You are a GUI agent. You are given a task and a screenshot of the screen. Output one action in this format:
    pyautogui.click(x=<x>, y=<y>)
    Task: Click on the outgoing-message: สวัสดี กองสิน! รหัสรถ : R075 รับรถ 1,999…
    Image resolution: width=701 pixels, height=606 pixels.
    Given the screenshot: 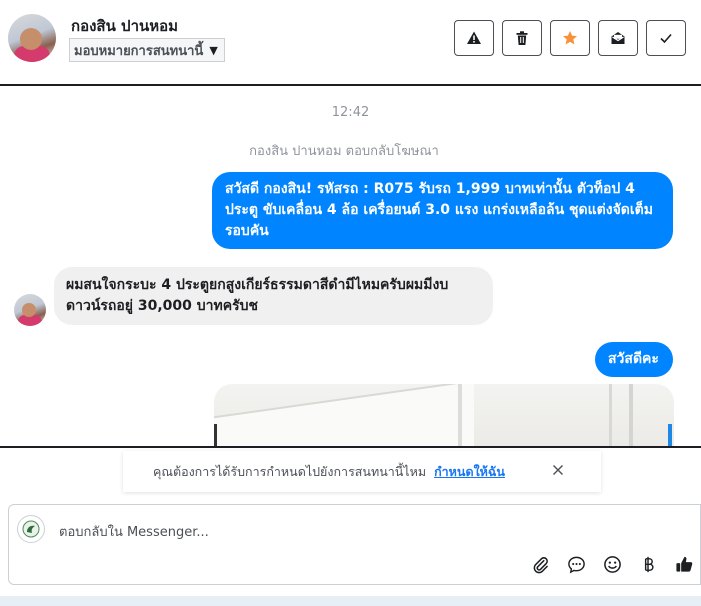 What is the action you would take?
    pyautogui.click(x=442, y=210)
    